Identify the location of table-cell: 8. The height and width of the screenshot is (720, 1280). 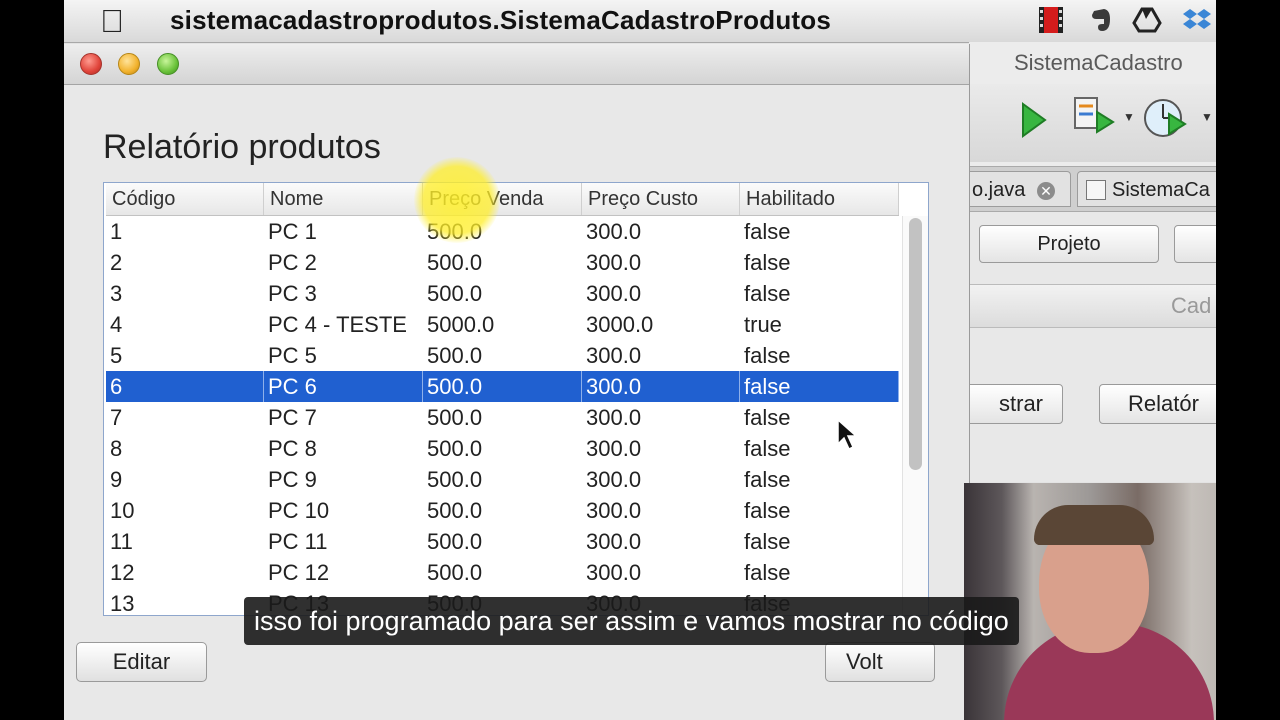
(116, 448).